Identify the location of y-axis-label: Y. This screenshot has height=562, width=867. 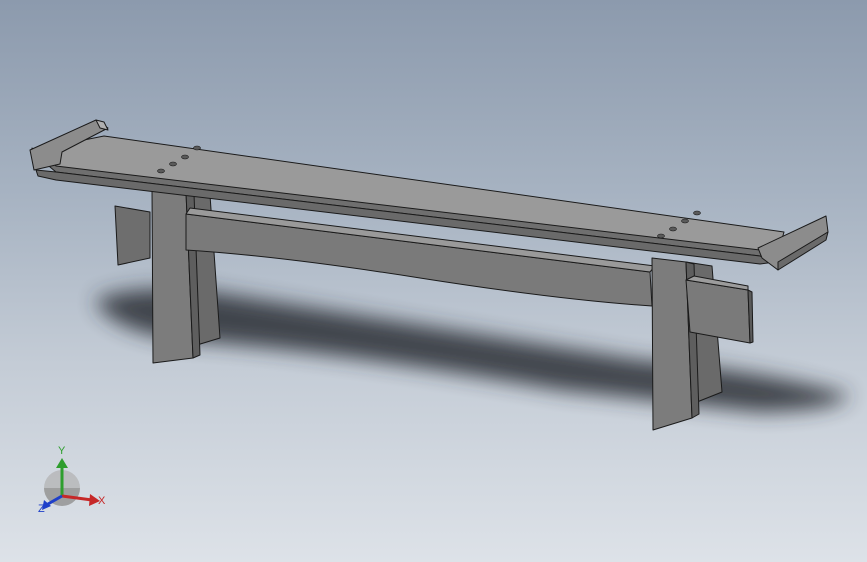
(62, 451).